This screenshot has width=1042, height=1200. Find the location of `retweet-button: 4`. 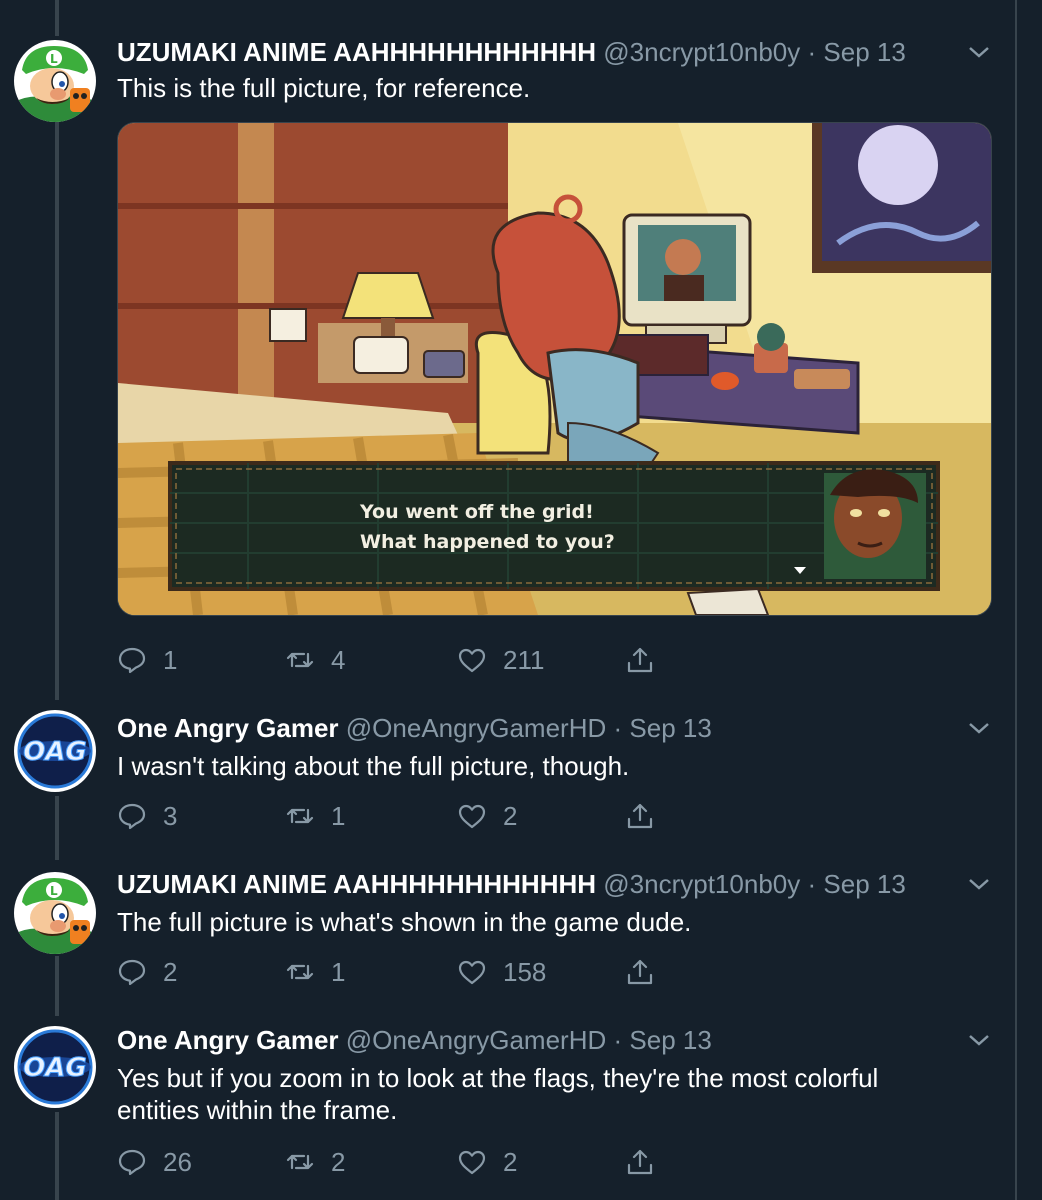

retweet-button: 4 is located at coordinates (315, 660).